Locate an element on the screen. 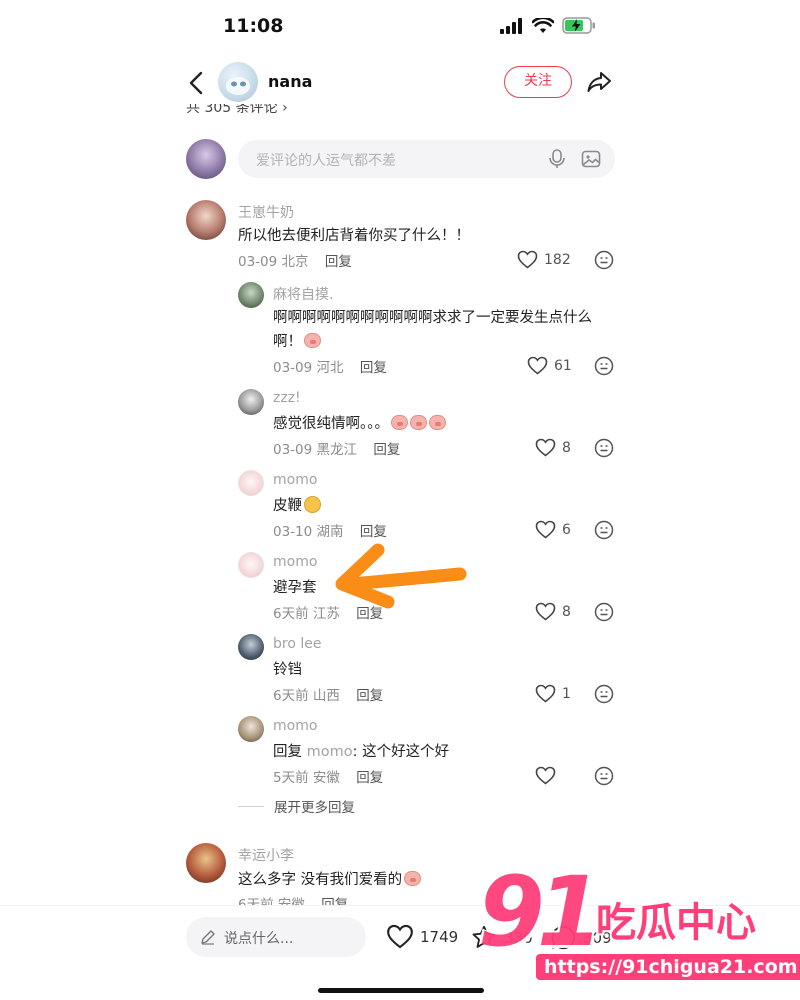  expand-more-replies: 展开更多回复 is located at coordinates (296, 806).